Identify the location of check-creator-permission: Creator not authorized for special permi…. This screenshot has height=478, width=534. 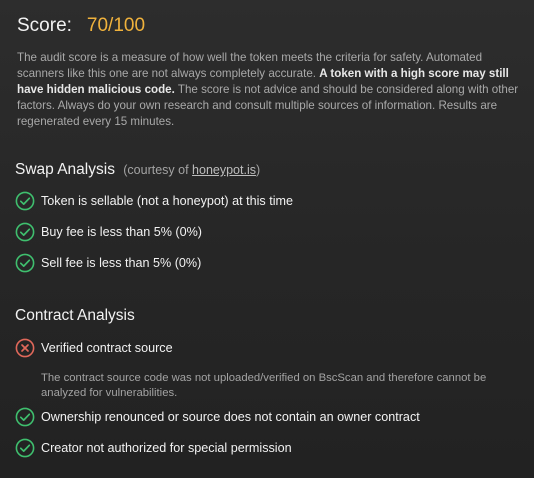
(153, 448).